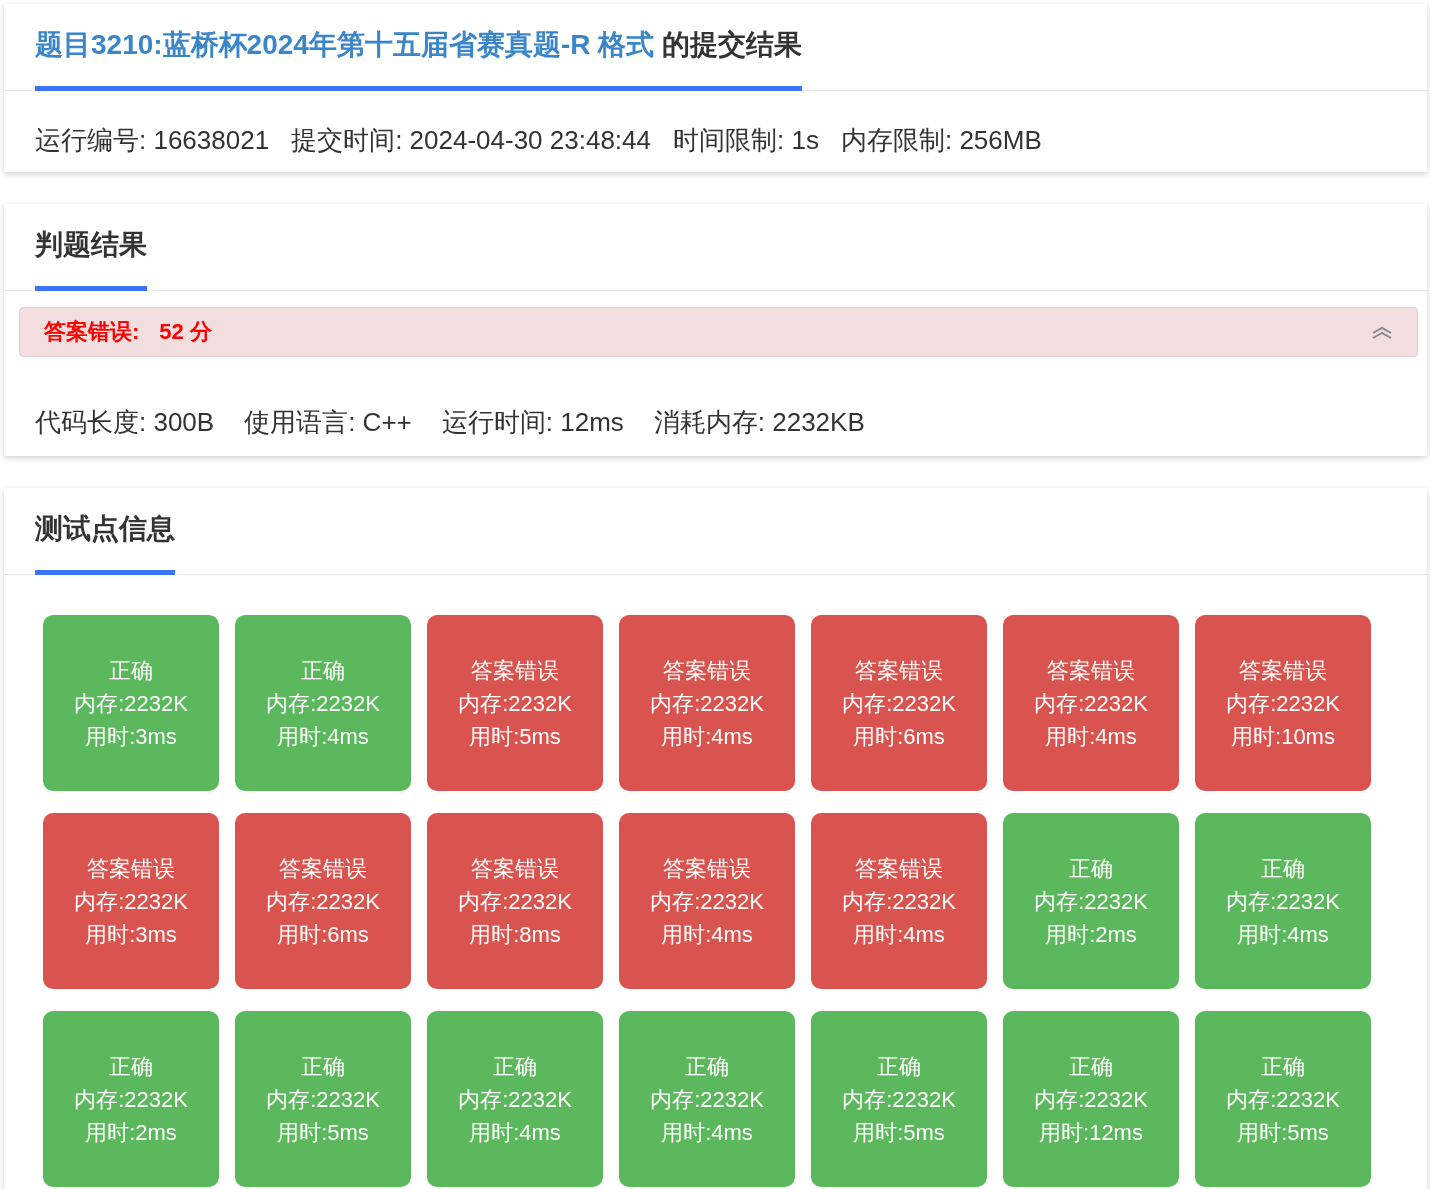 This screenshot has height=1189, width=1431. What do you see at coordinates (1091, 1132) in the screenshot?
I see `case-time: 用时:12ms` at bounding box center [1091, 1132].